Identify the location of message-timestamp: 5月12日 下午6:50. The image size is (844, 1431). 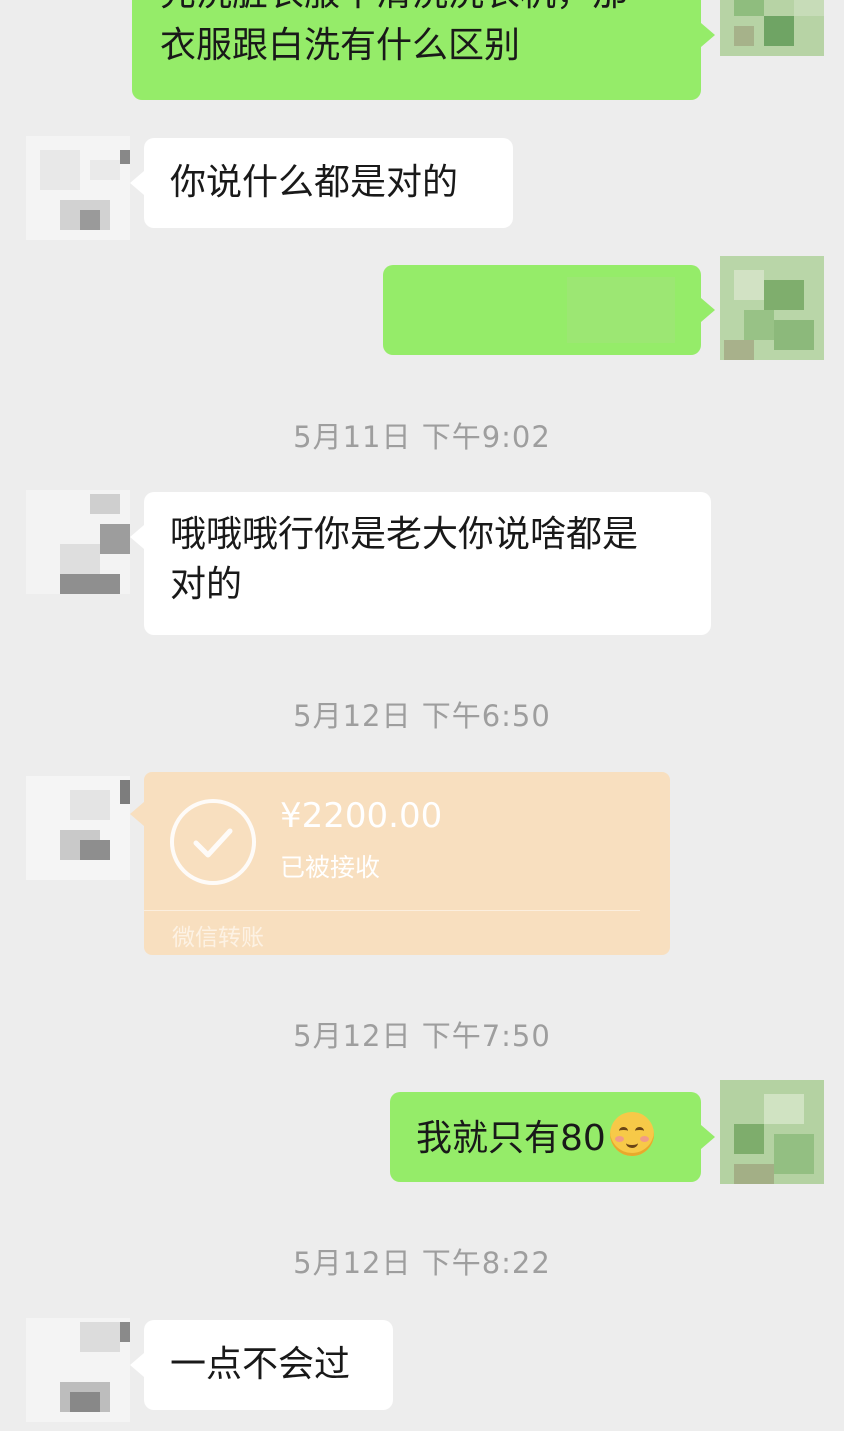
(422, 716).